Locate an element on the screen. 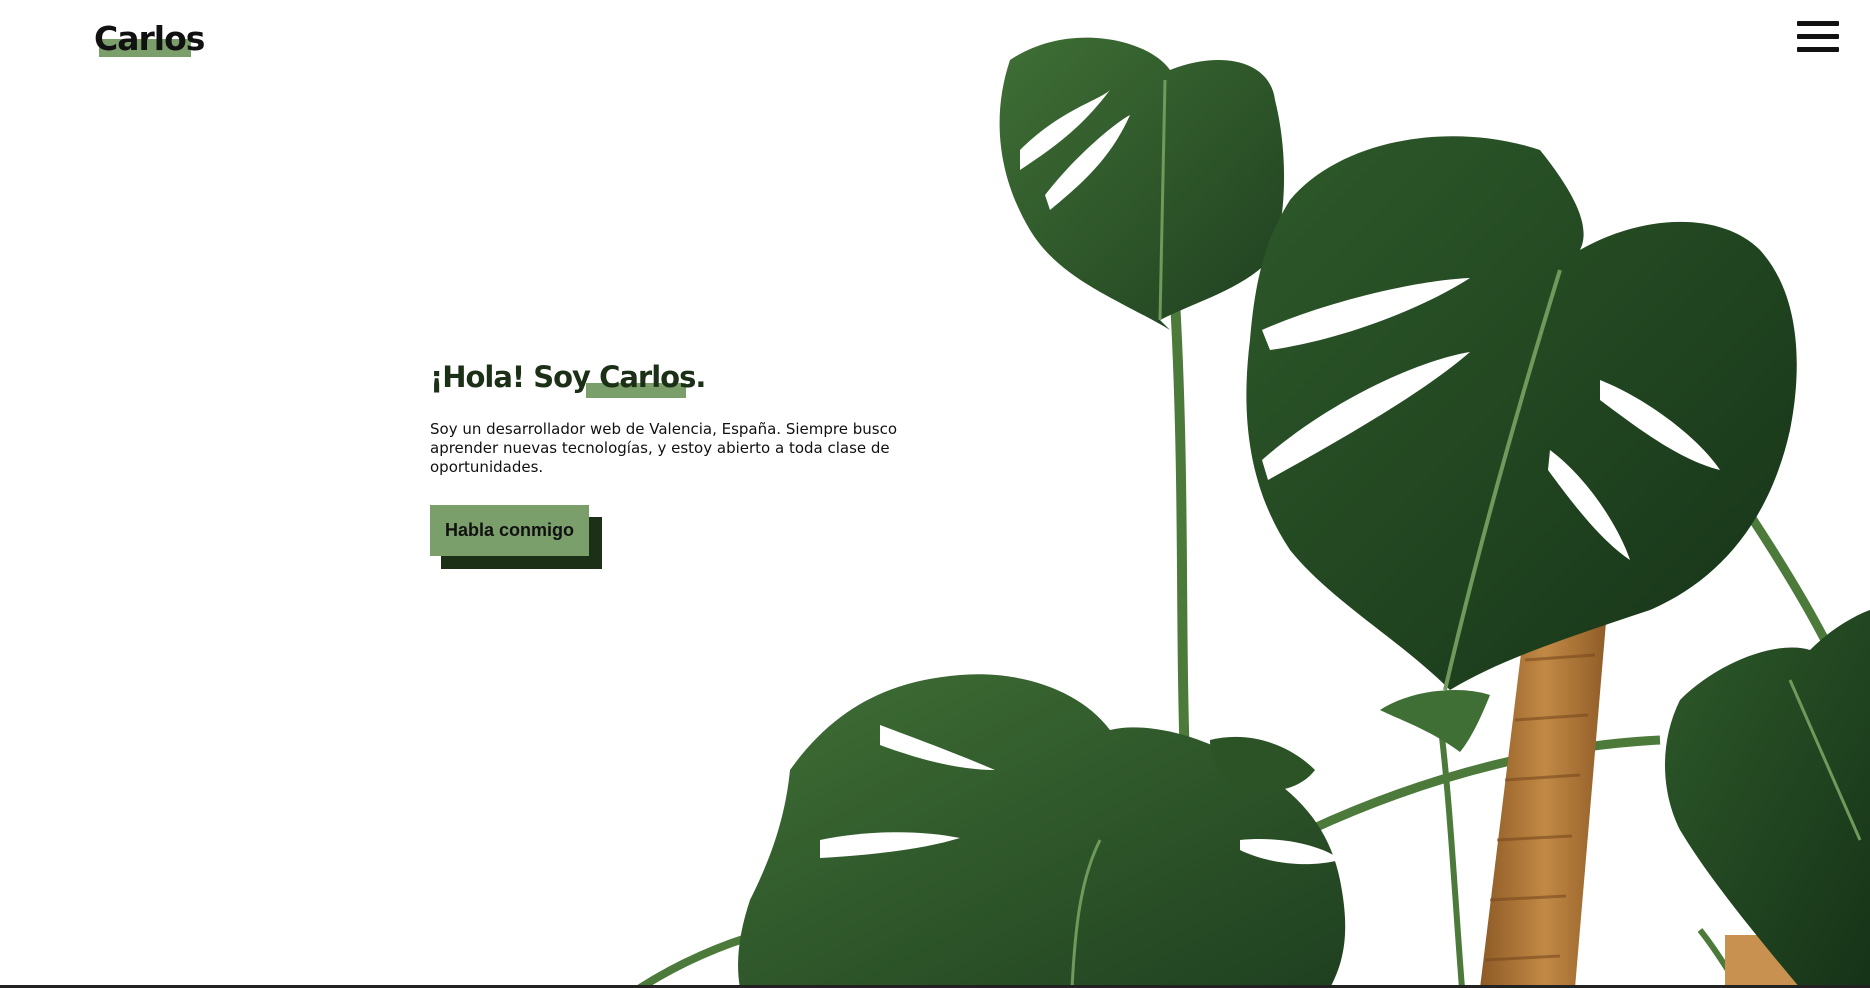 The height and width of the screenshot is (988, 1870). site-logo: Carlos is located at coordinates (149, 39).